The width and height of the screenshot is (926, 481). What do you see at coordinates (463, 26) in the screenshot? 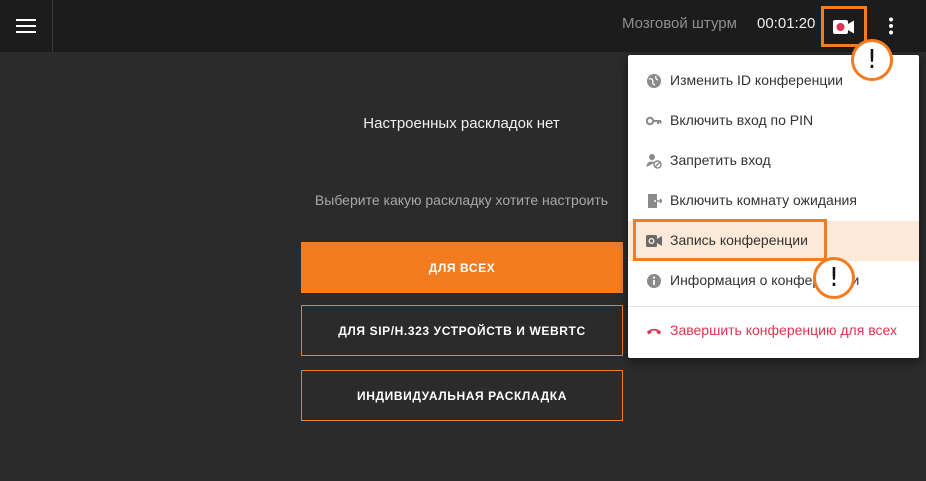
I see `top-bar: Мозговой штурм 00:01:20` at bounding box center [463, 26].